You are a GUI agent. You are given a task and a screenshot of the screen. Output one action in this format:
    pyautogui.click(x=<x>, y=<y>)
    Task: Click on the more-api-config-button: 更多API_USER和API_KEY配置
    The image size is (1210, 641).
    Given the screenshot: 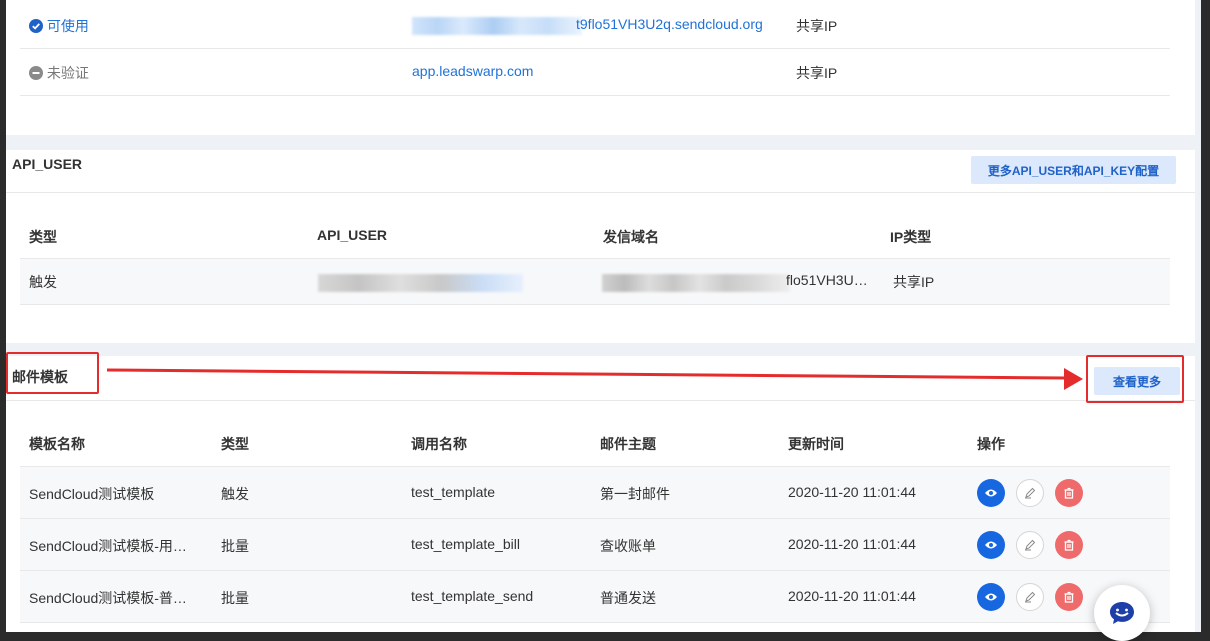 What is the action you would take?
    pyautogui.click(x=1073, y=170)
    